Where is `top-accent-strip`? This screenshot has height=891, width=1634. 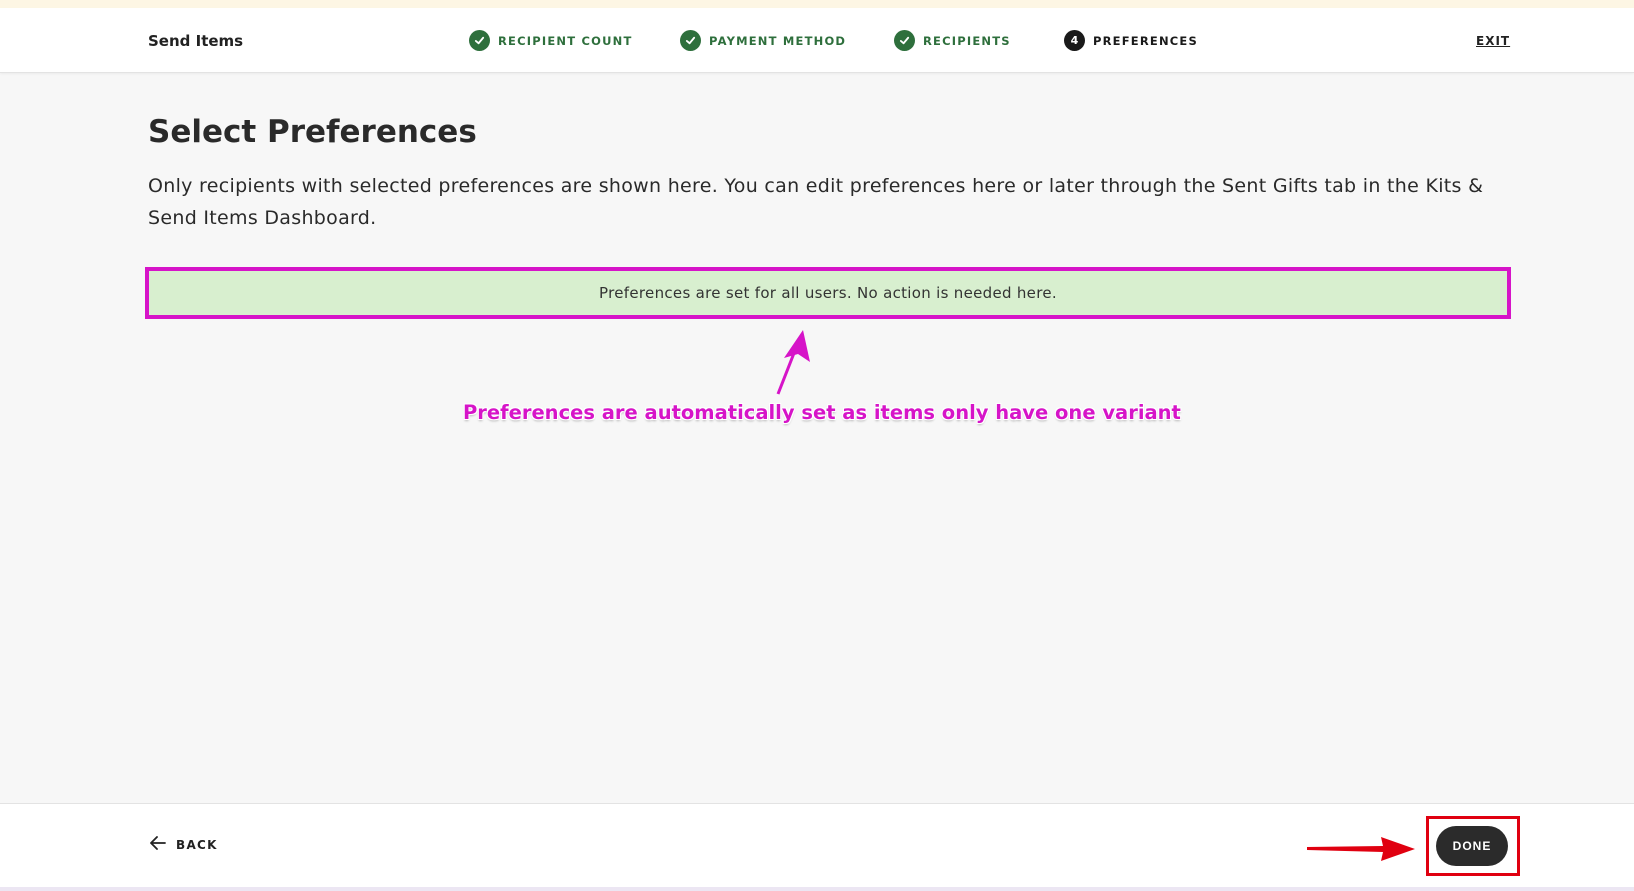 top-accent-strip is located at coordinates (817, 4).